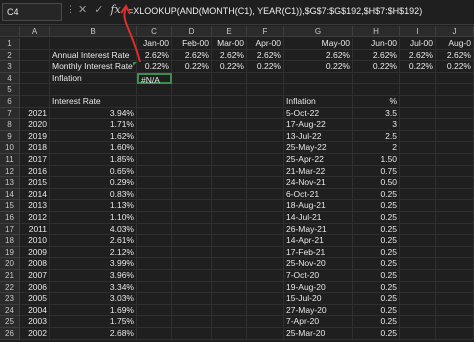  What do you see at coordinates (154, 55) in the screenshot?
I see `cell-c2: 2.62%` at bounding box center [154, 55].